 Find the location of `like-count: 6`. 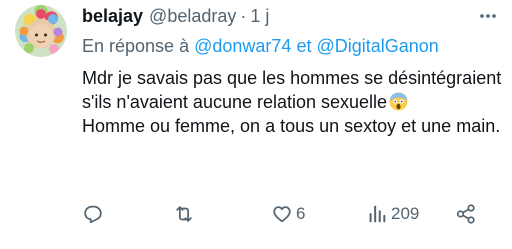

like-count: 6 is located at coordinates (301, 213).